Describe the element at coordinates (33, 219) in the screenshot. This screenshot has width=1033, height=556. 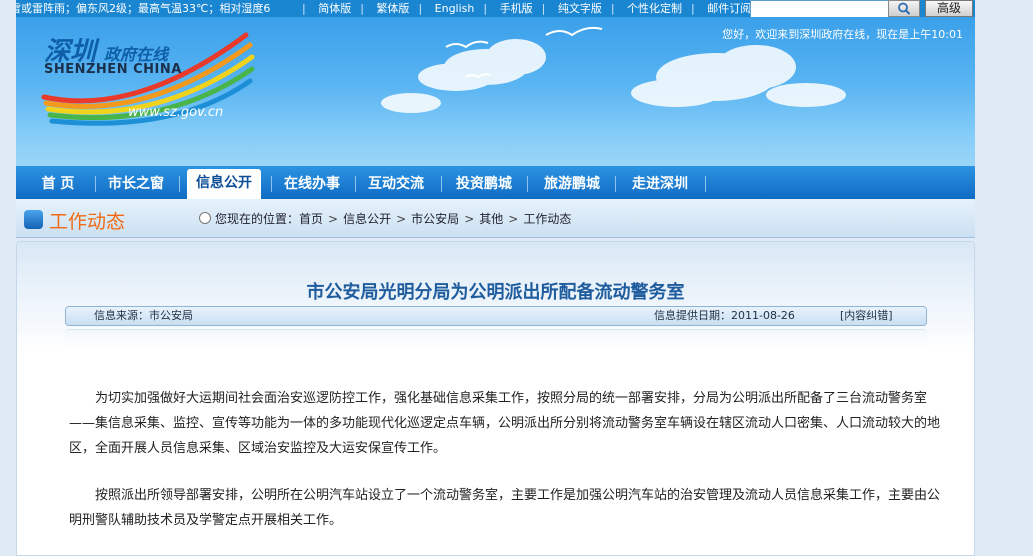
I see `section-icon` at that location.